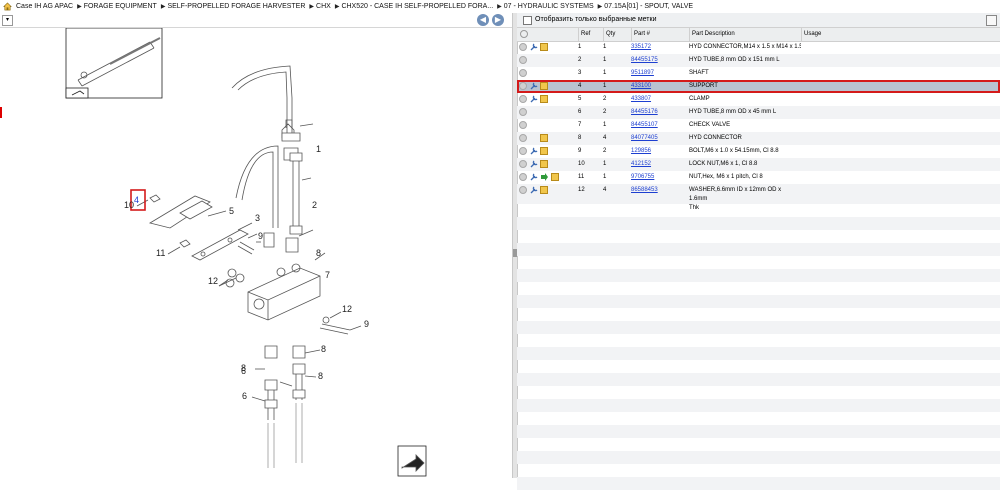  I want to click on breadcrumb-item: Case IH AG APAC, so click(44, 6).